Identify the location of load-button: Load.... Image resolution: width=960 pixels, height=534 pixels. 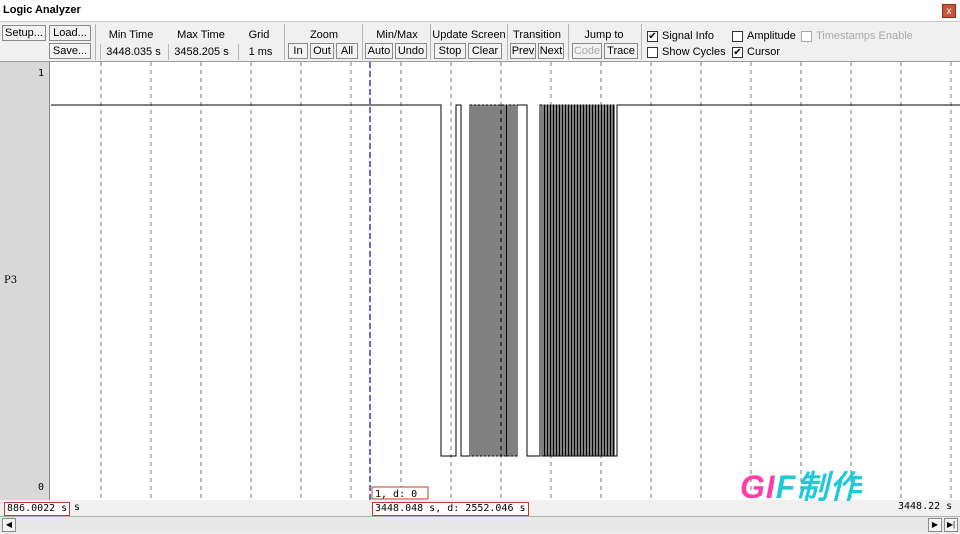
(70, 33).